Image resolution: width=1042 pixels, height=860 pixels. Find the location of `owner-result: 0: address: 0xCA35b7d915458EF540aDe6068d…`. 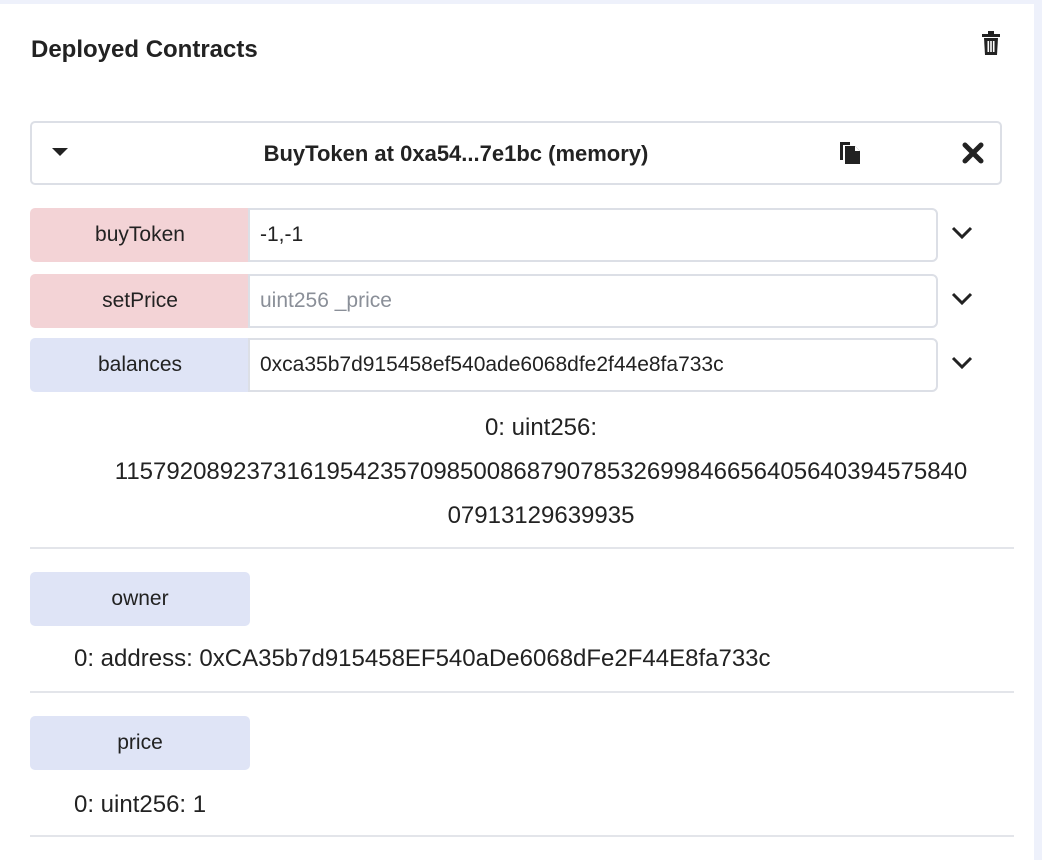

owner-result: 0: address: 0xCA35b7d915458EF540aDe6068d… is located at coordinates (422, 658).